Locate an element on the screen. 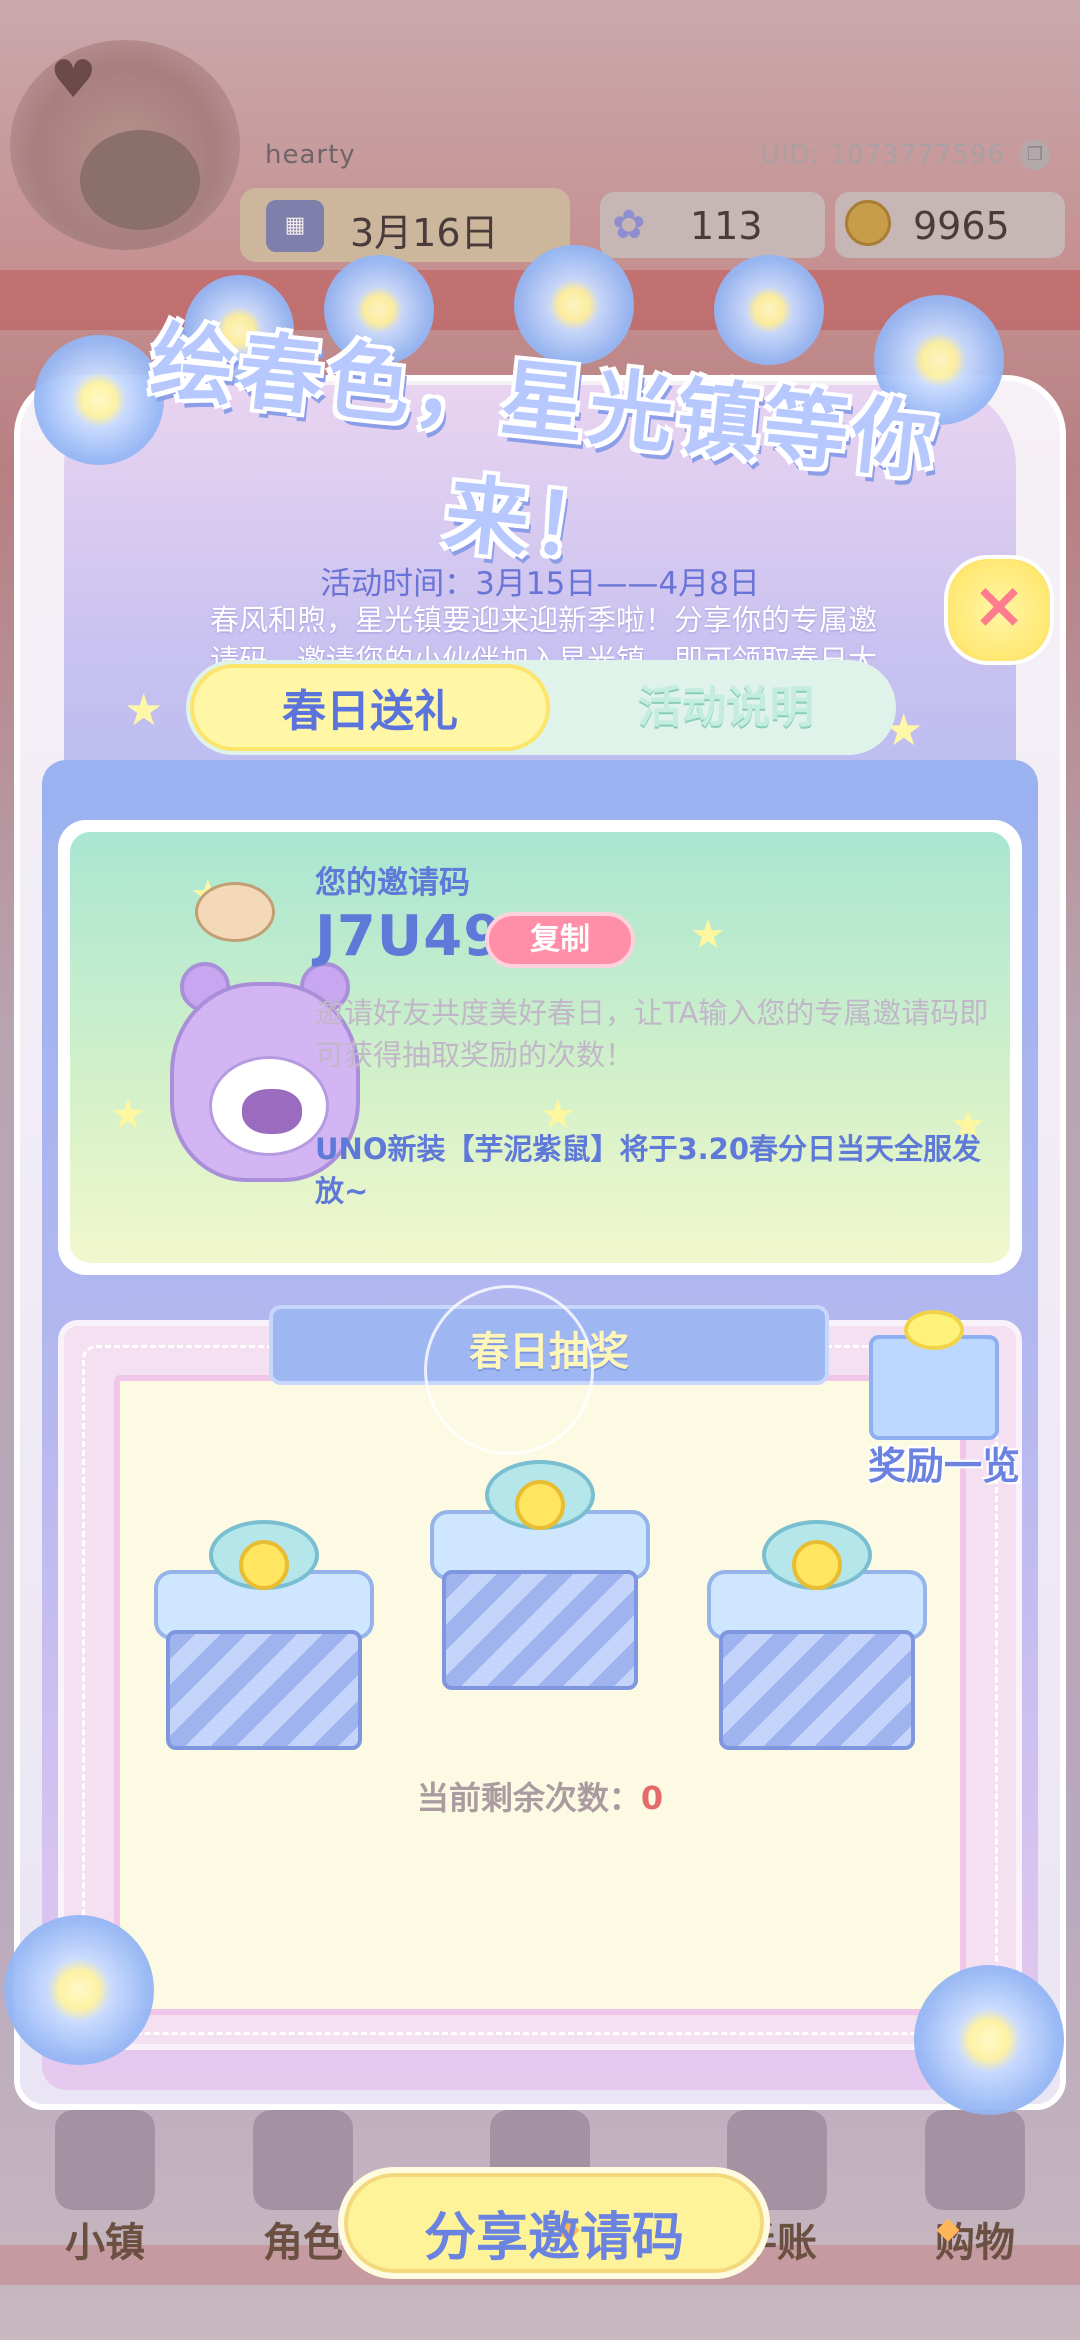 The width and height of the screenshot is (1080, 2340). hamster-mouth is located at coordinates (269, 1106).